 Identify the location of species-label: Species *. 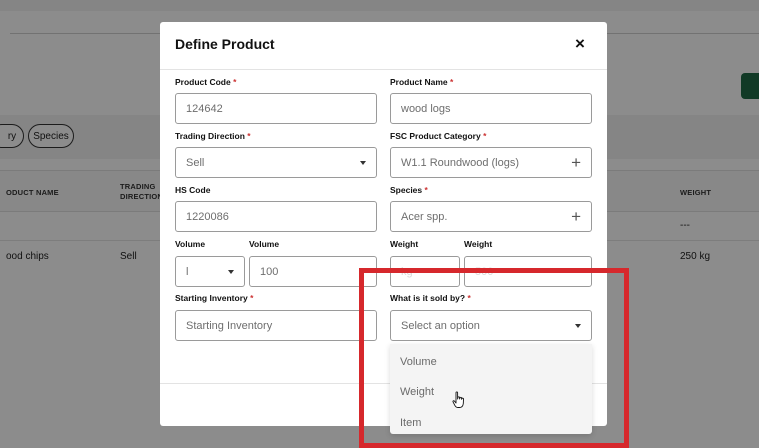
(409, 190).